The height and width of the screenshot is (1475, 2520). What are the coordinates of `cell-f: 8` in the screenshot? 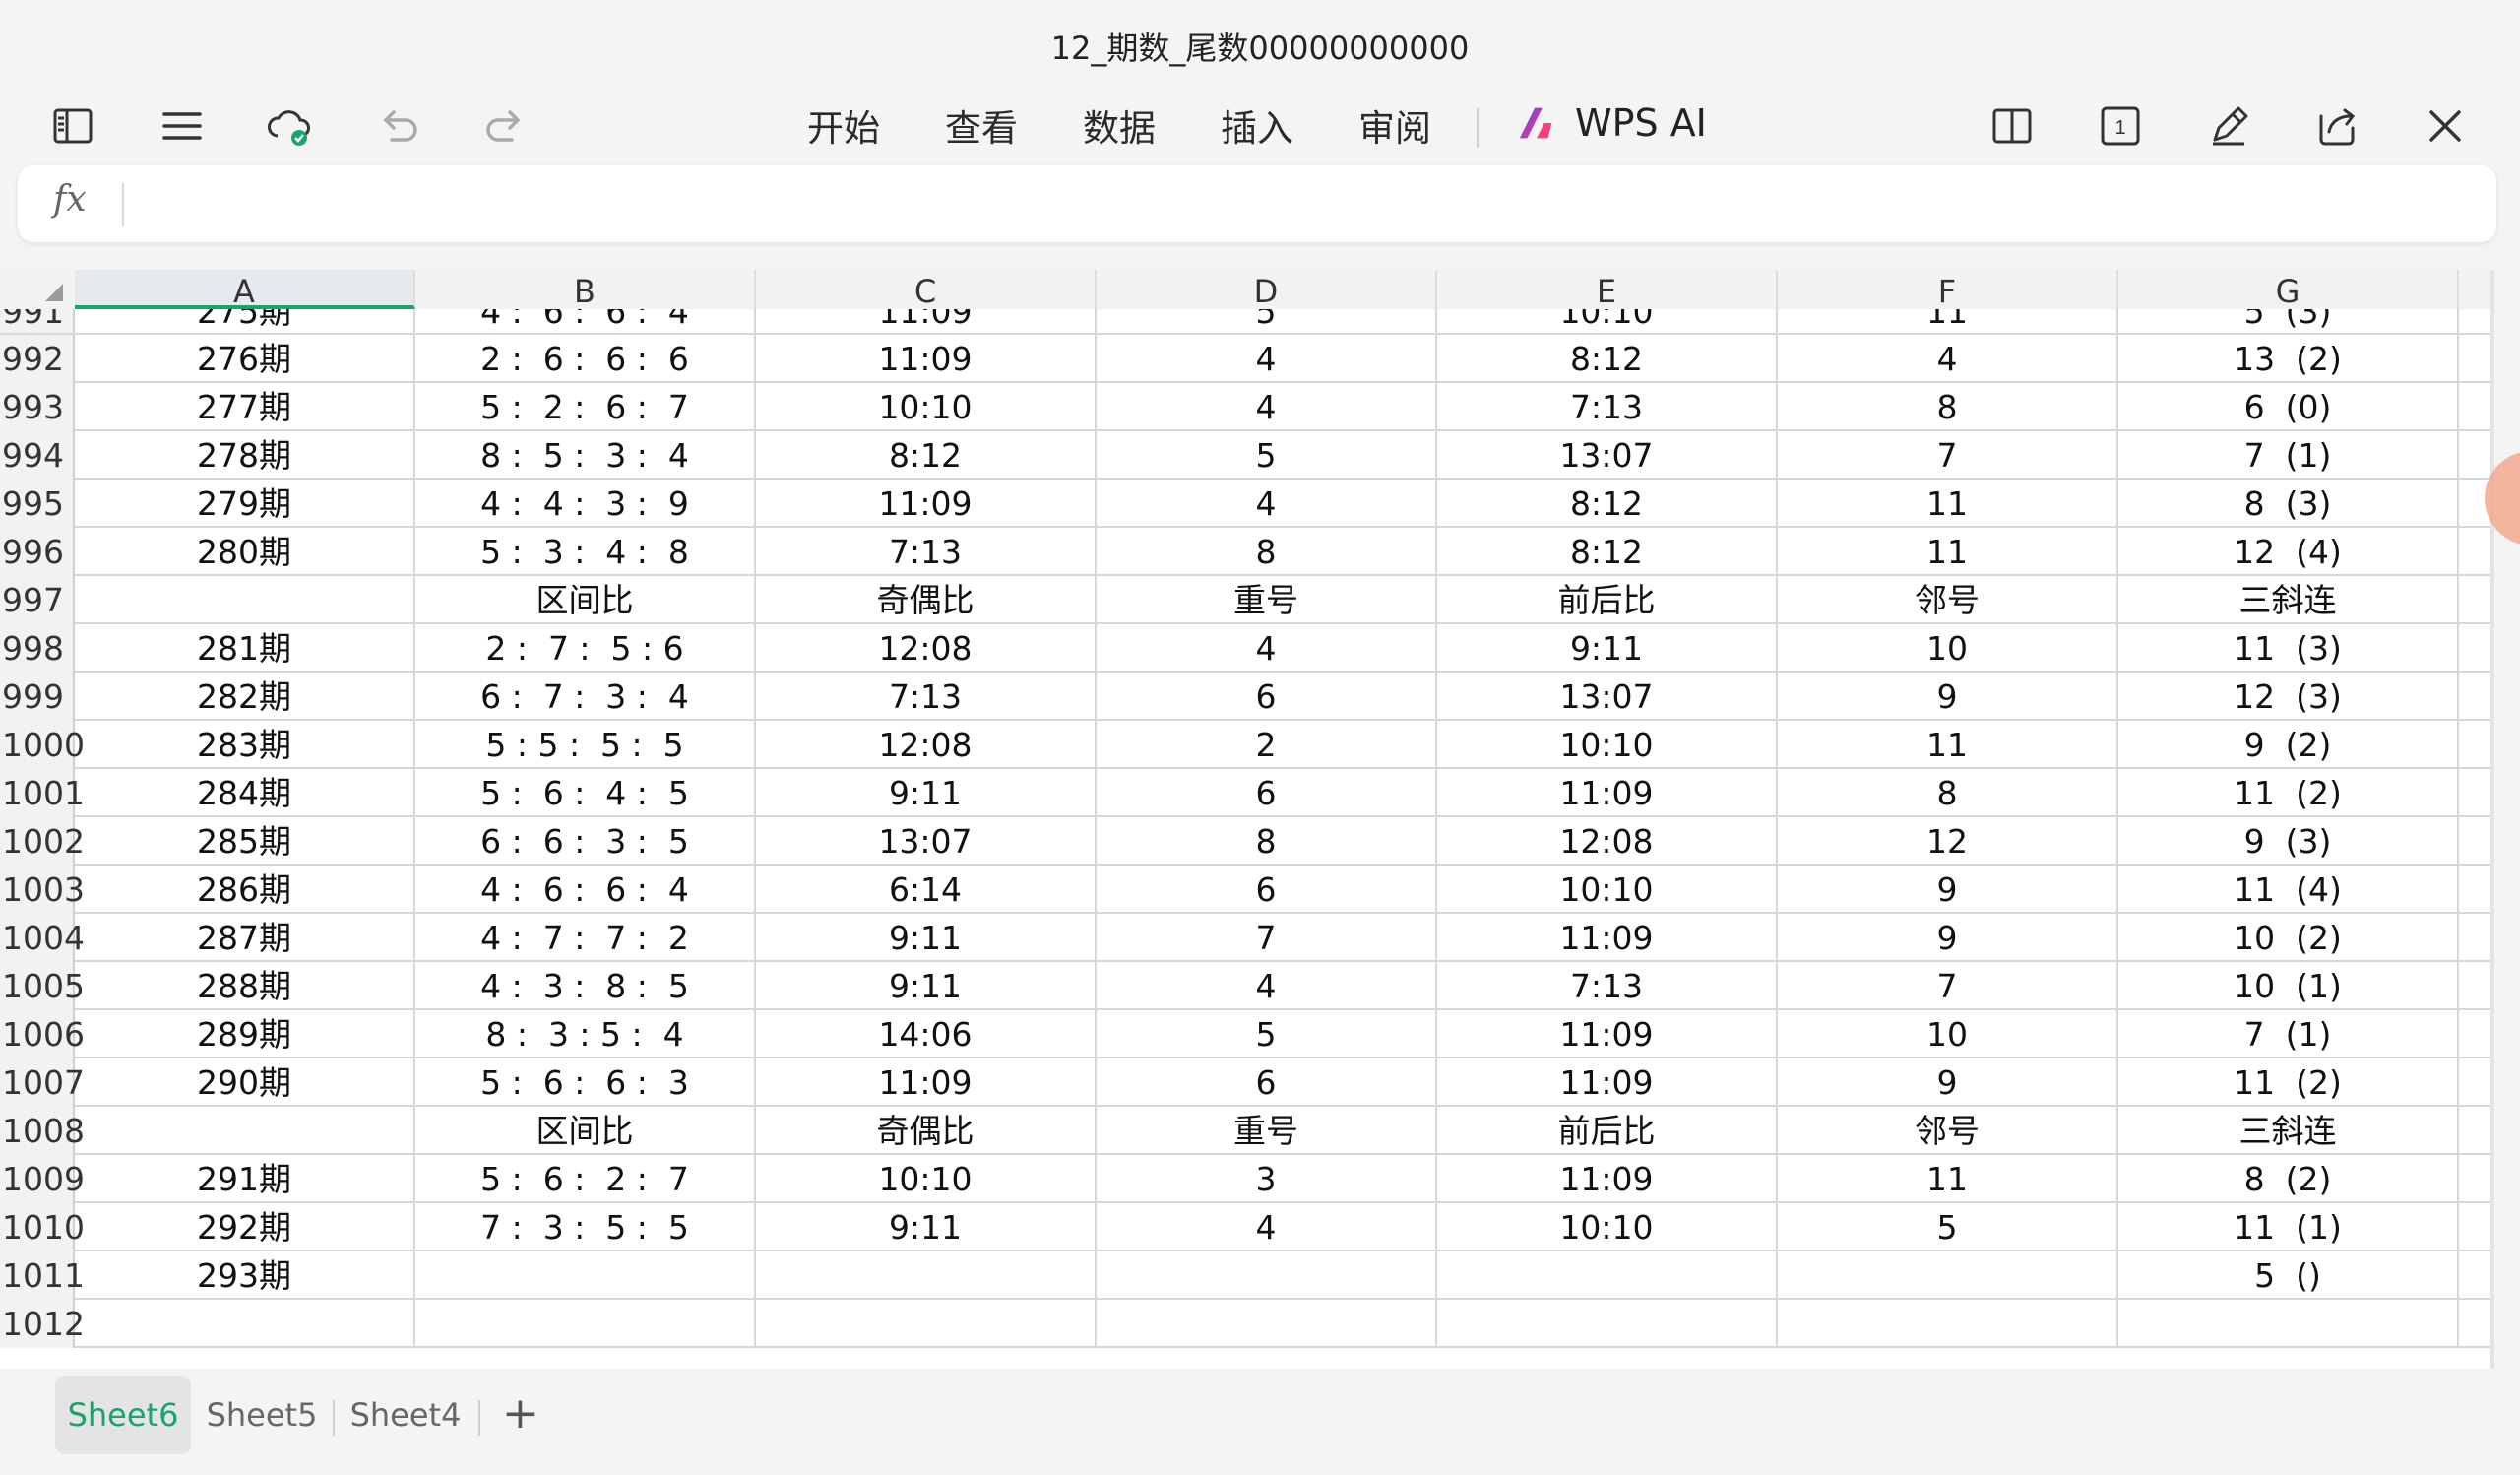 It's located at (1948, 407).